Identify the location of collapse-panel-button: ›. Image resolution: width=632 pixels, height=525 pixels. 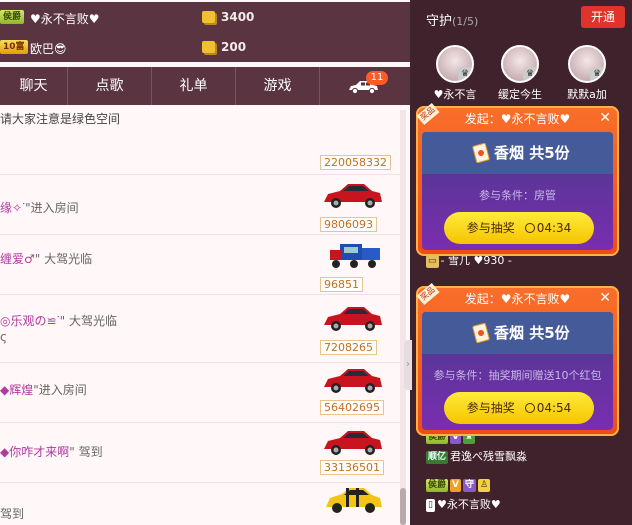
(408, 365).